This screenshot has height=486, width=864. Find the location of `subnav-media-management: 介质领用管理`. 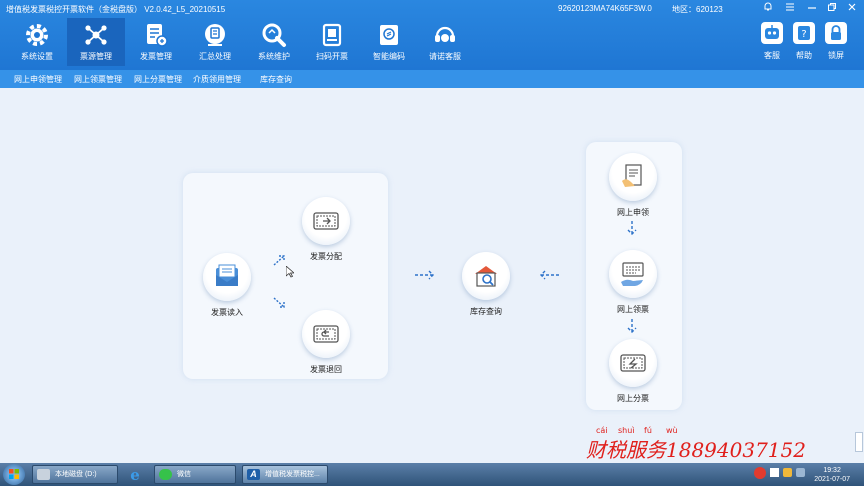

subnav-media-management: 介质领用管理 is located at coordinates (217, 79).